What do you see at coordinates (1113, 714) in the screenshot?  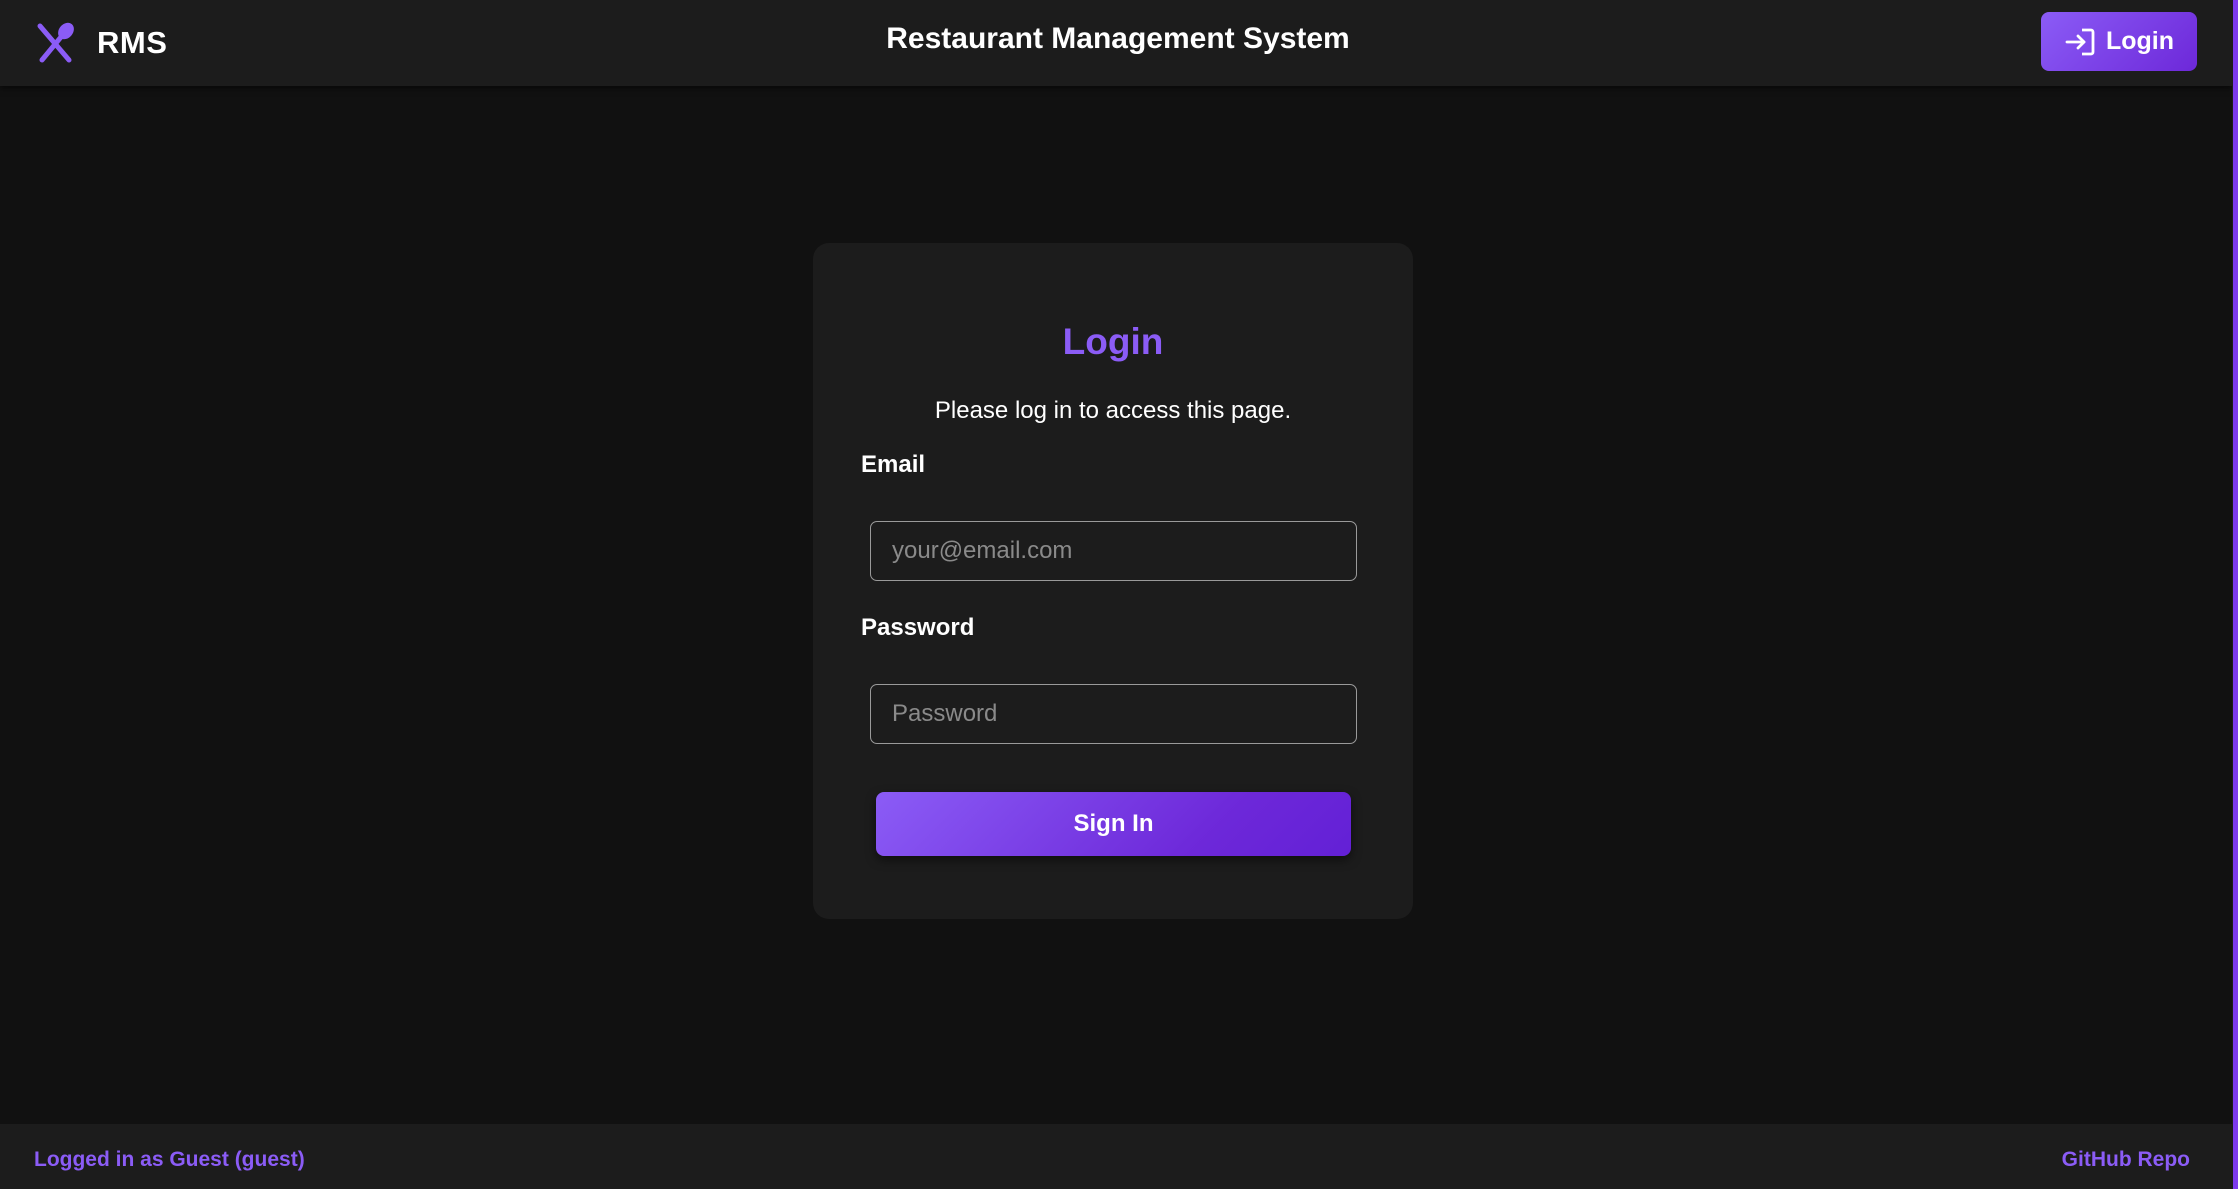 I see `password-field` at bounding box center [1113, 714].